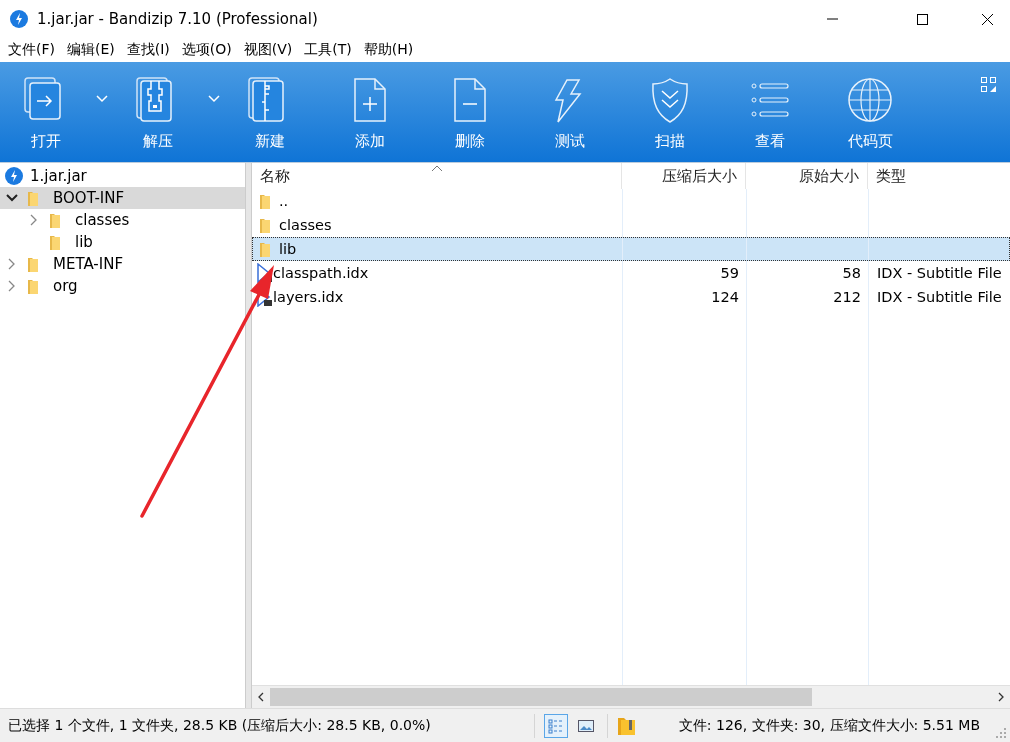 The width and height of the screenshot is (1010, 742). I want to click on resize-grip-icon, so click(1001, 733).